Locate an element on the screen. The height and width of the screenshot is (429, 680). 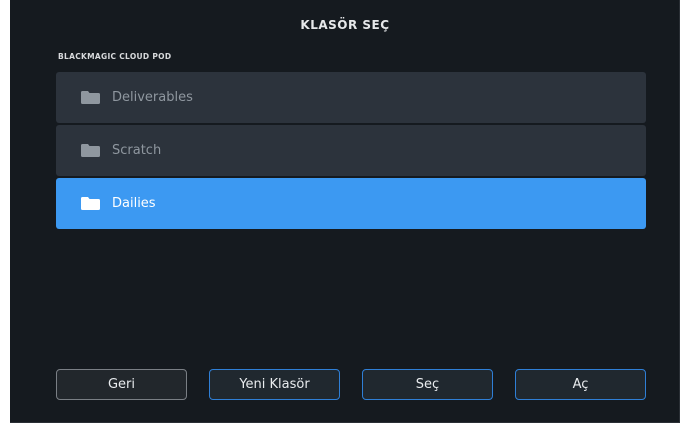
open-button: Aç is located at coordinates (580, 384).